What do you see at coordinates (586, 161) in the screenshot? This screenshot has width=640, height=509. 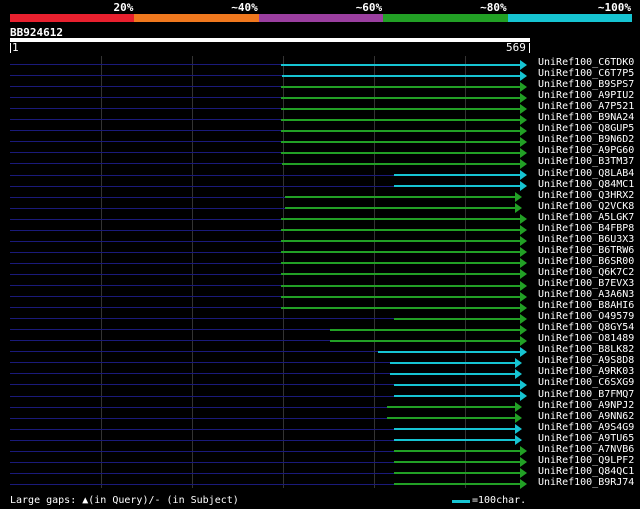 I see `hit-label: UniRef100_B3TM37` at bounding box center [586, 161].